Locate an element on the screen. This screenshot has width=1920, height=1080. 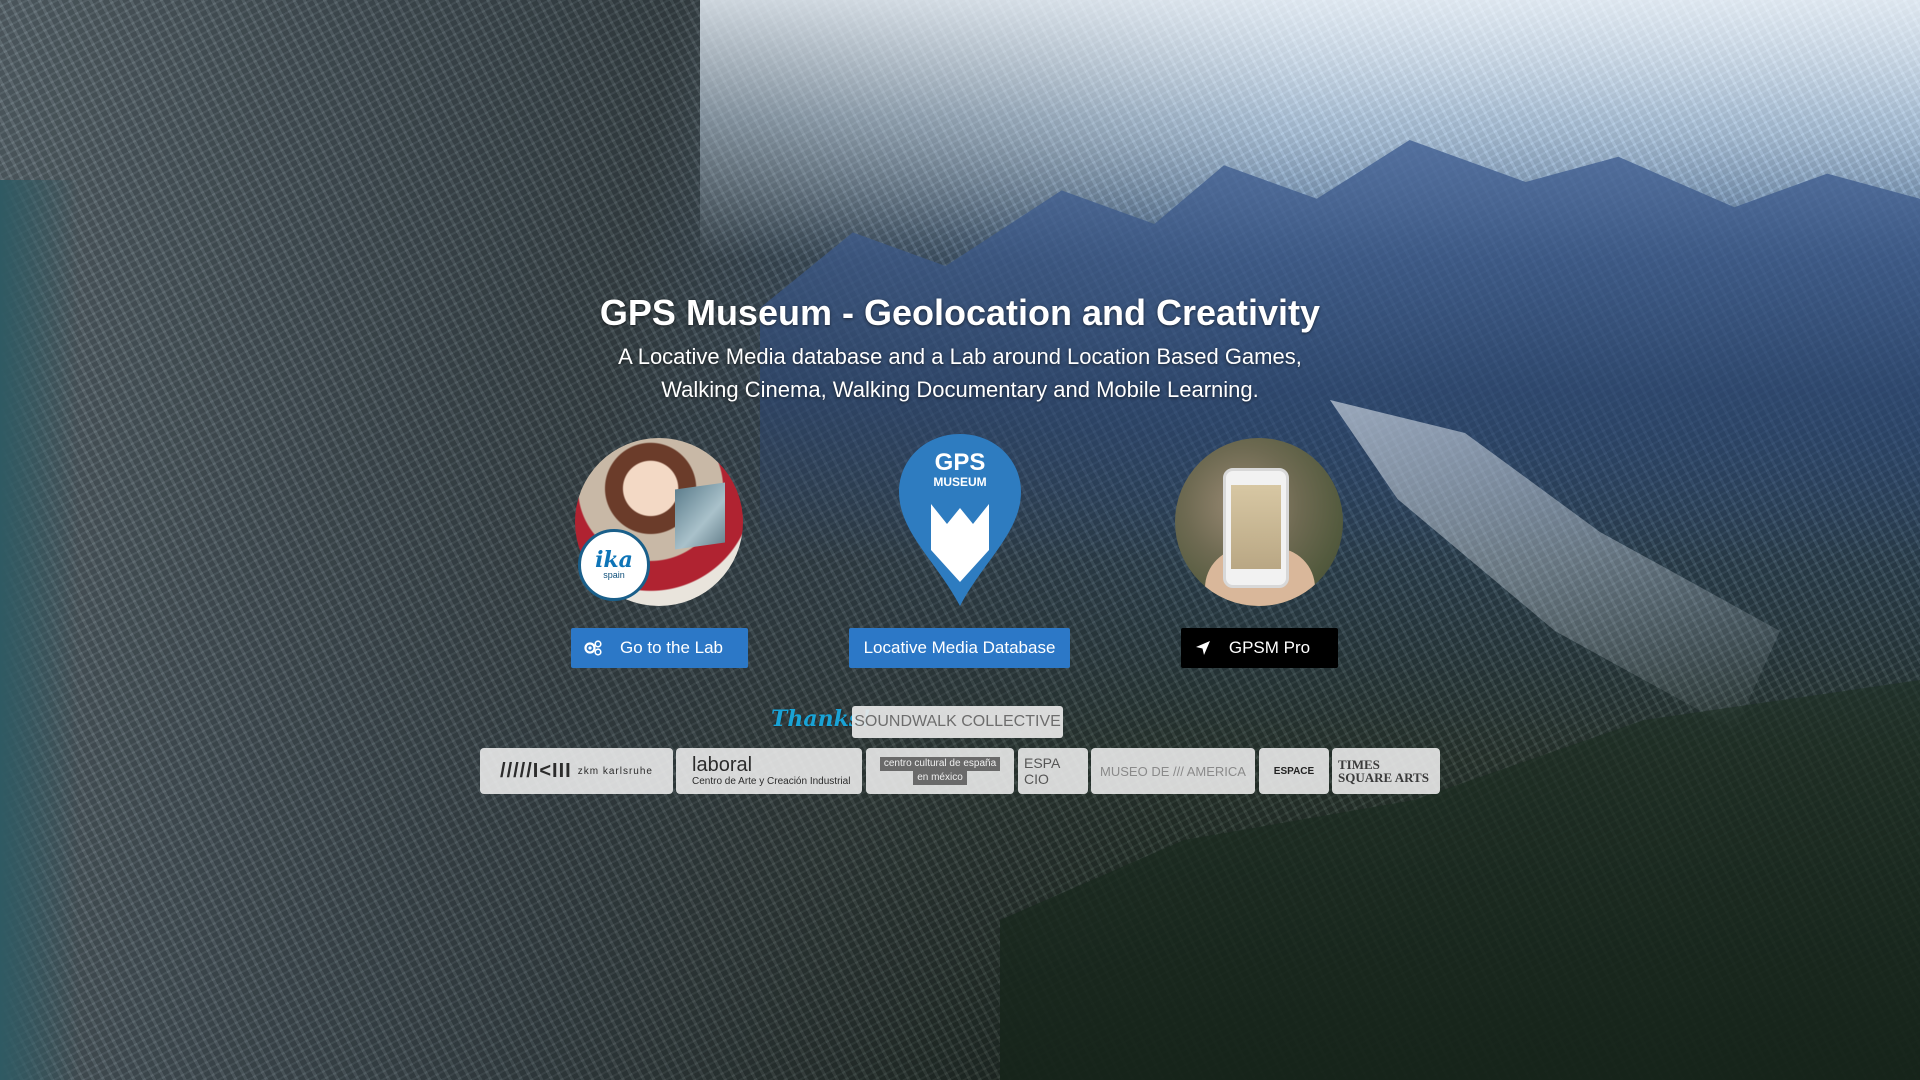
times-square-arts-logo-text: TIMES SQUARE ARTS is located at coordinates (1383, 771).